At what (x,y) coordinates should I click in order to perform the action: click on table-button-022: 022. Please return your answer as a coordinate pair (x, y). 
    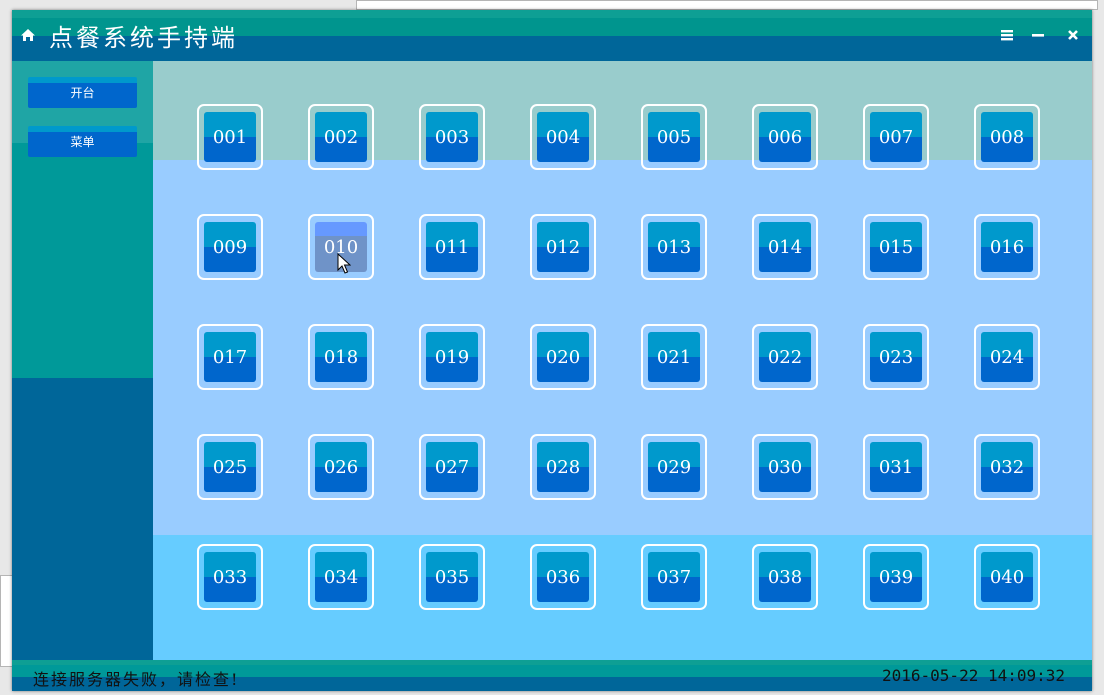
    Looking at the image, I should click on (785, 357).